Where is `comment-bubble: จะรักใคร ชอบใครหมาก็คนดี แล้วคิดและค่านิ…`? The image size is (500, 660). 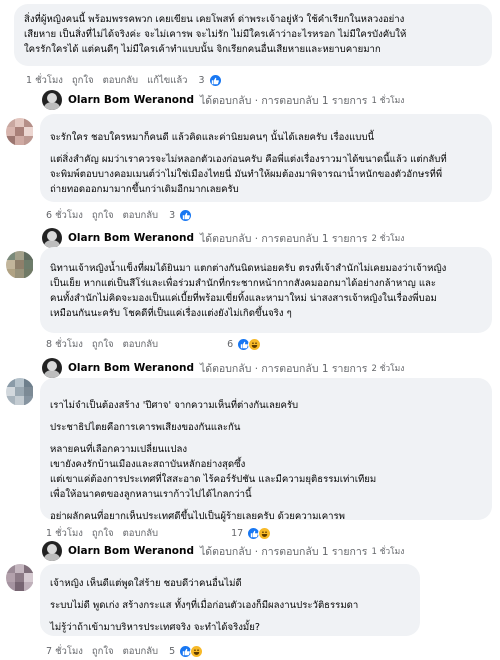 comment-bubble: จะรักใคร ชอบใครหมาก็คนดี แล้วคิดและค่านิ… is located at coordinates (266, 158).